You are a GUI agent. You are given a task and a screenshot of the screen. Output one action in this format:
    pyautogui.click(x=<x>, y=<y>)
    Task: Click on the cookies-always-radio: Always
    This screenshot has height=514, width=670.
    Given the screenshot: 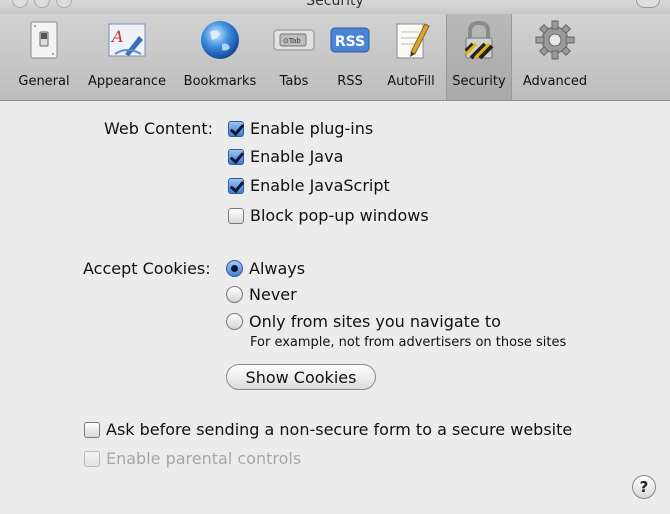 What is the action you would take?
    pyautogui.click(x=265, y=268)
    